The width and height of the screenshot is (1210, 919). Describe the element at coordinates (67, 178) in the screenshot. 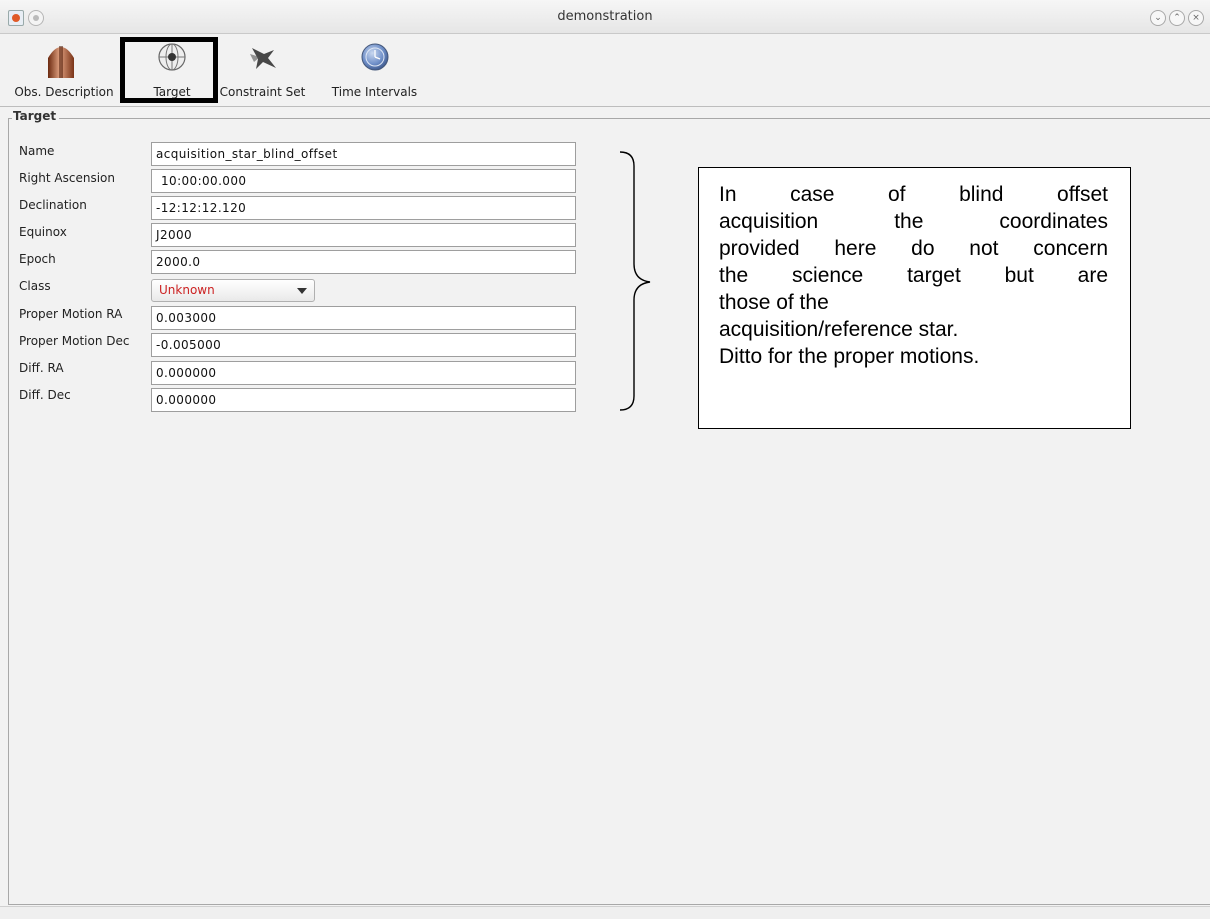

I see `right-ascension-label: Right Ascension` at that location.